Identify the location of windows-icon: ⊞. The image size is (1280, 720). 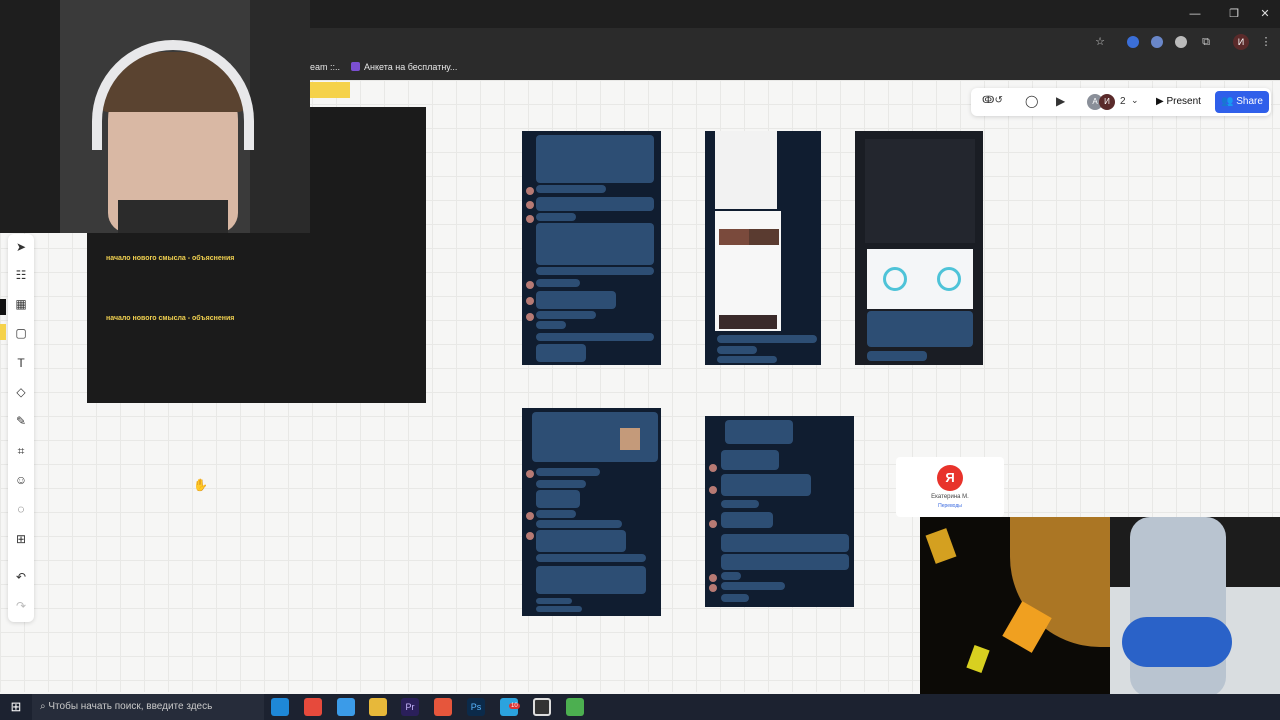
(16, 707).